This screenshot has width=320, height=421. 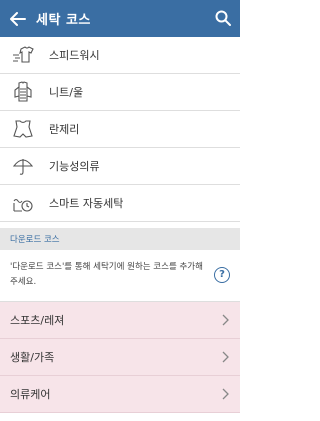 I want to click on category-item-life-family: 생활/가족, so click(x=120, y=357).